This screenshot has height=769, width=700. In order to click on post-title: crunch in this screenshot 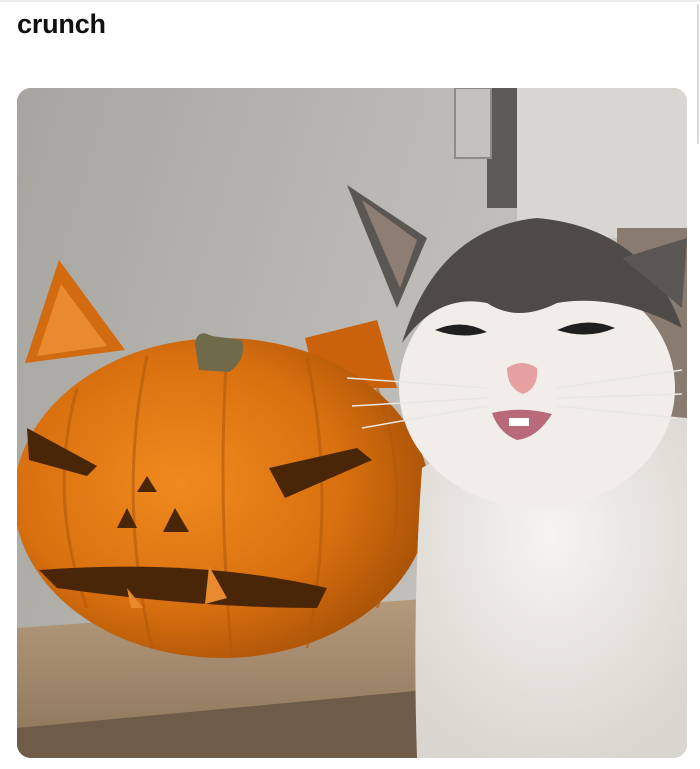, I will do `click(61, 24)`.